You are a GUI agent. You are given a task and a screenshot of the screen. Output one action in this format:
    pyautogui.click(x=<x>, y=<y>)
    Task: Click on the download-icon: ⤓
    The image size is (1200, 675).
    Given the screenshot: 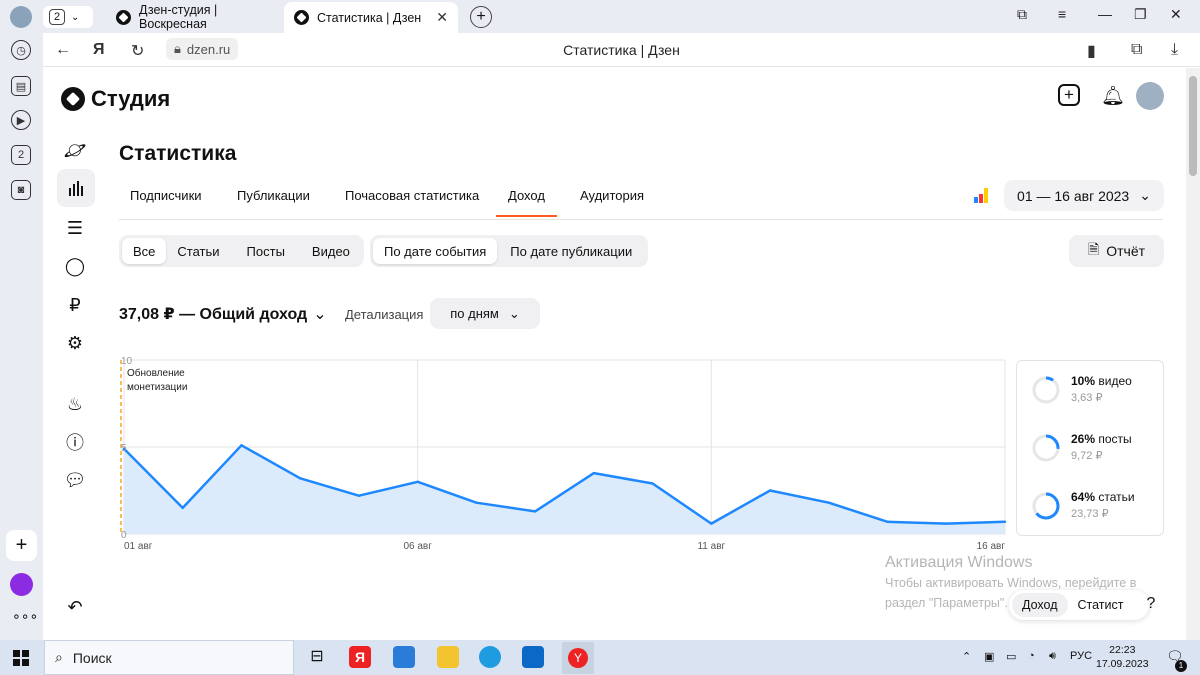 What is the action you would take?
    pyautogui.click(x=1174, y=50)
    